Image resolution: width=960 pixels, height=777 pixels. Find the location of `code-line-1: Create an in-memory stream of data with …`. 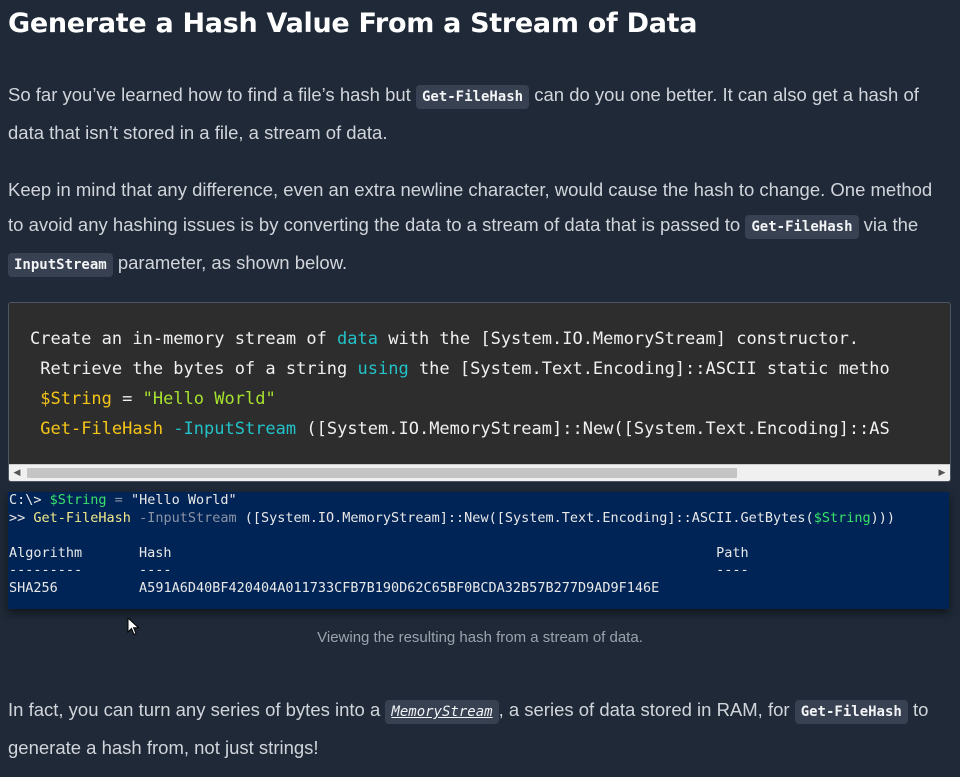

code-line-1: Create an in-memory stream of data with … is located at coordinates (444, 339).